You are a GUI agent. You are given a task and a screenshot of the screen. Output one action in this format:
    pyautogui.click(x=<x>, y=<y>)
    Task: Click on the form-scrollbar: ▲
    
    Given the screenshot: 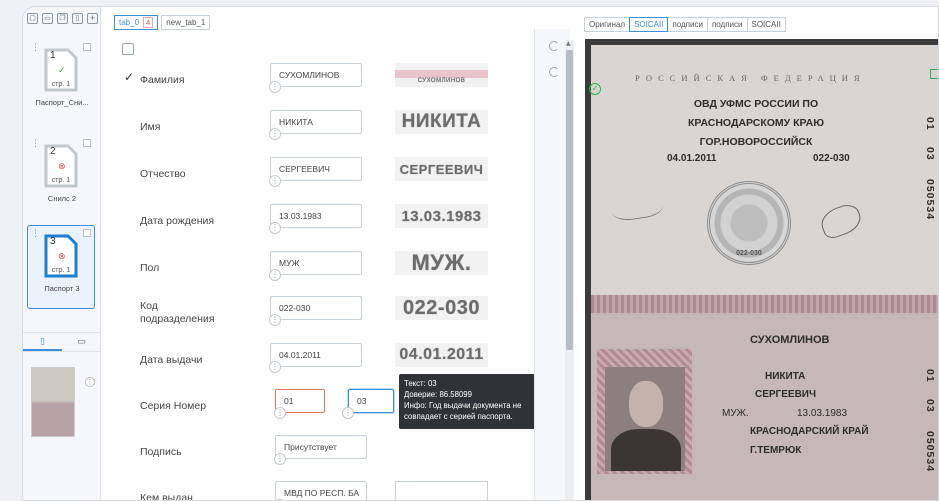 What is the action you would take?
    pyautogui.click(x=569, y=270)
    